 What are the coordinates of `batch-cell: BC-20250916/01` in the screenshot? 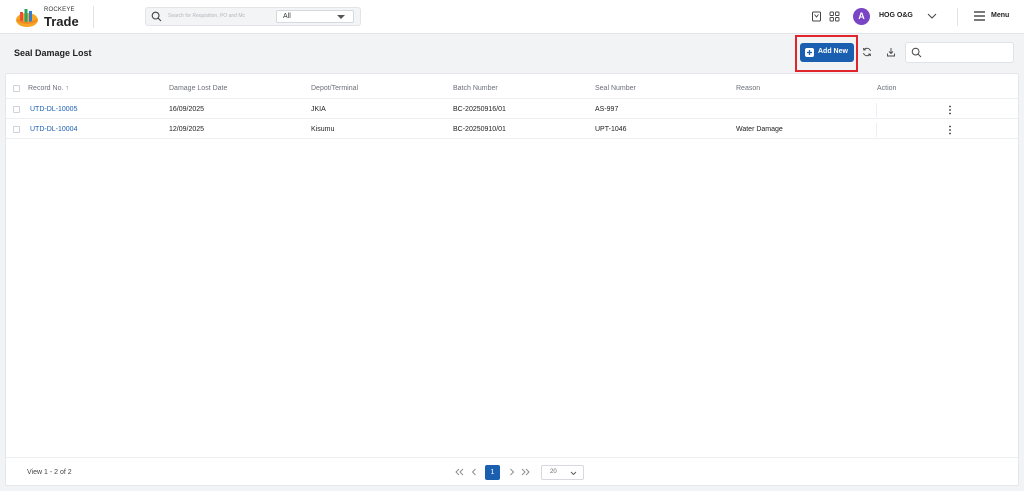 It's located at (479, 109).